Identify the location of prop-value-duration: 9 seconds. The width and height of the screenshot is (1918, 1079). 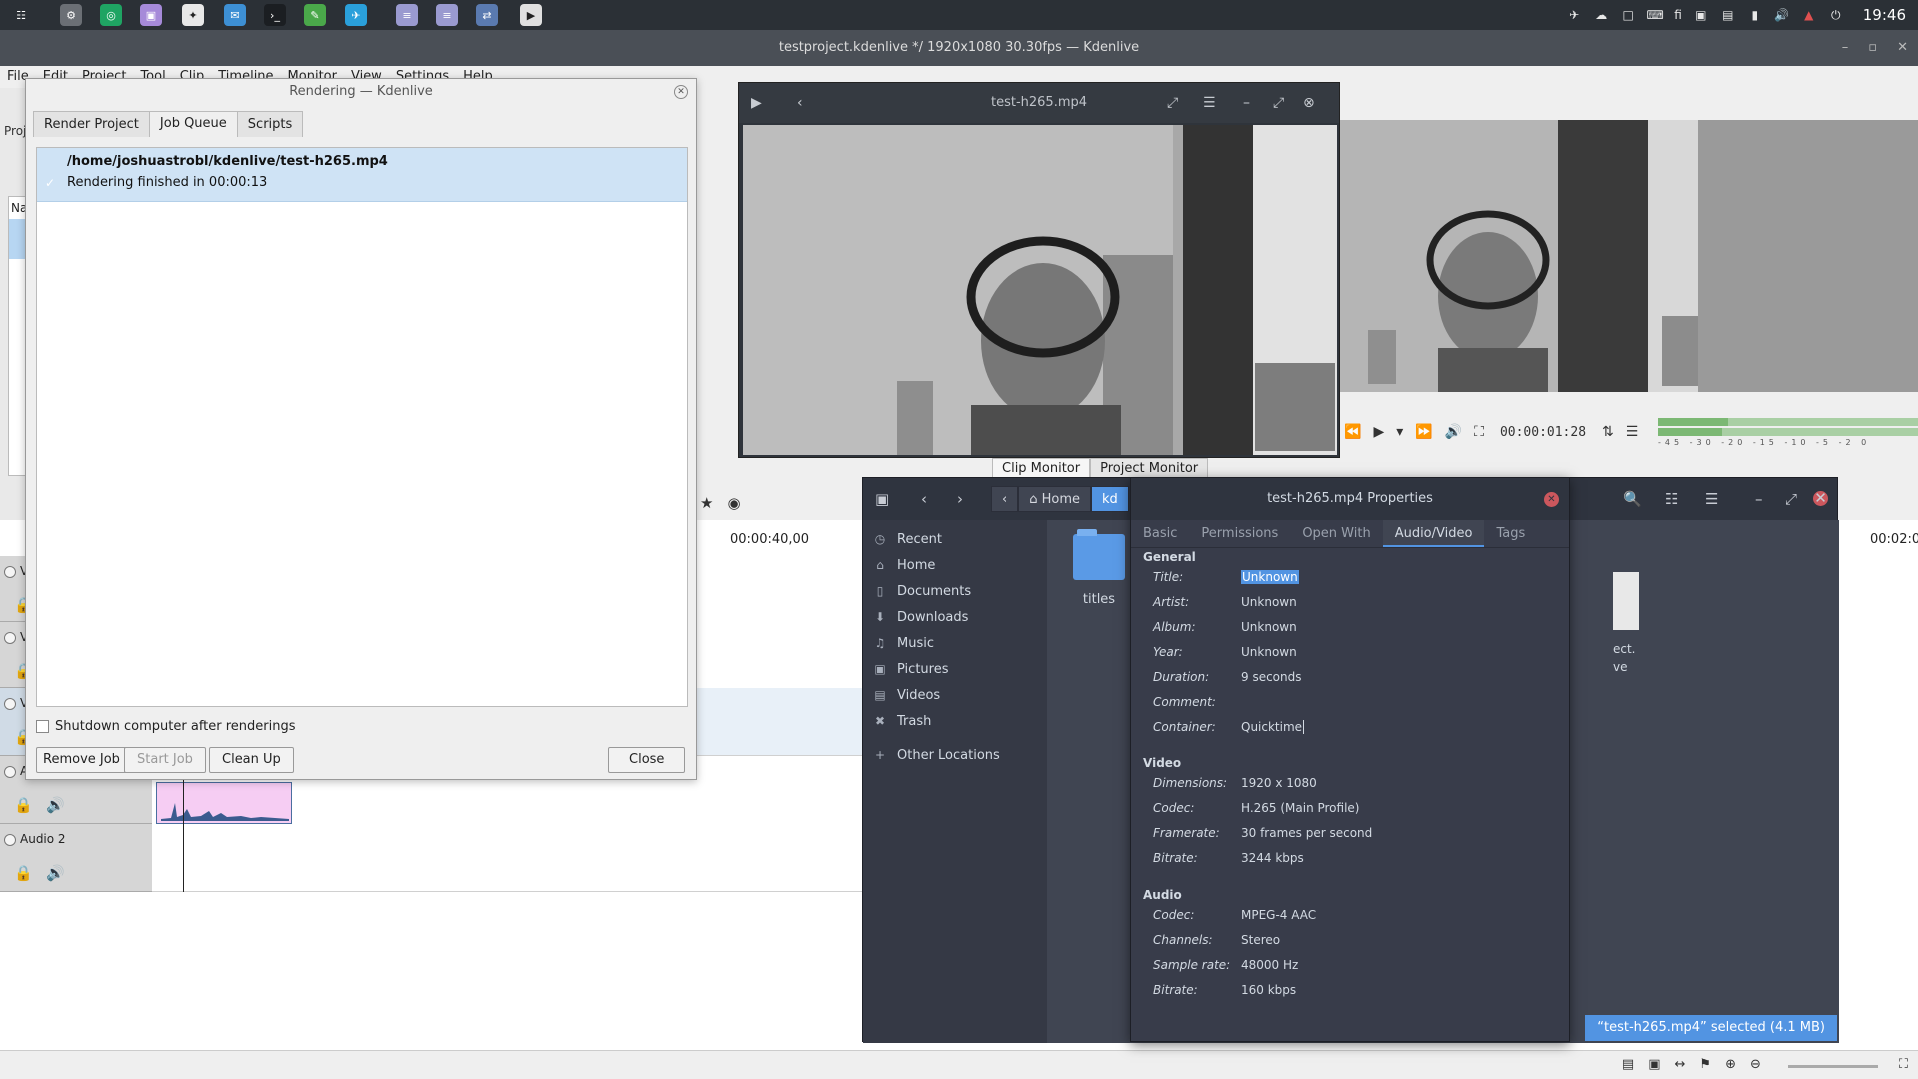
(1271, 677).